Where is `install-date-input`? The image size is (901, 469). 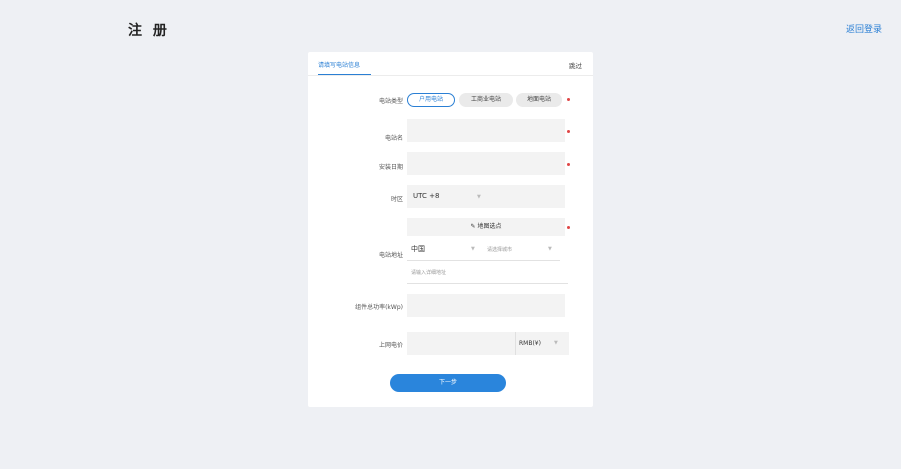 install-date-input is located at coordinates (486, 163).